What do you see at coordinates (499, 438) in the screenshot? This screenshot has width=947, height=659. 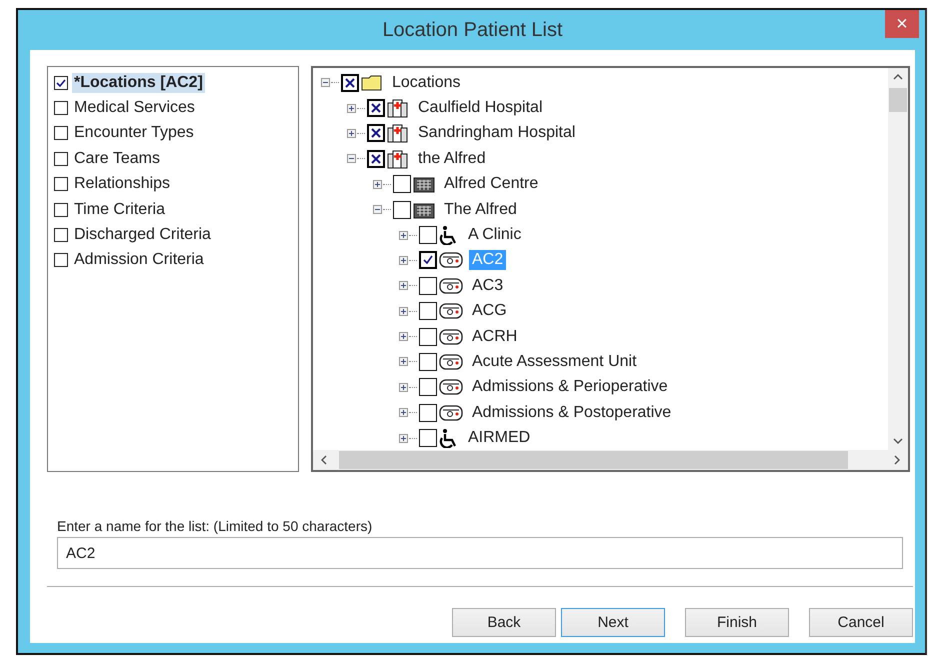 I see `tree-item: AIRMED` at bounding box center [499, 438].